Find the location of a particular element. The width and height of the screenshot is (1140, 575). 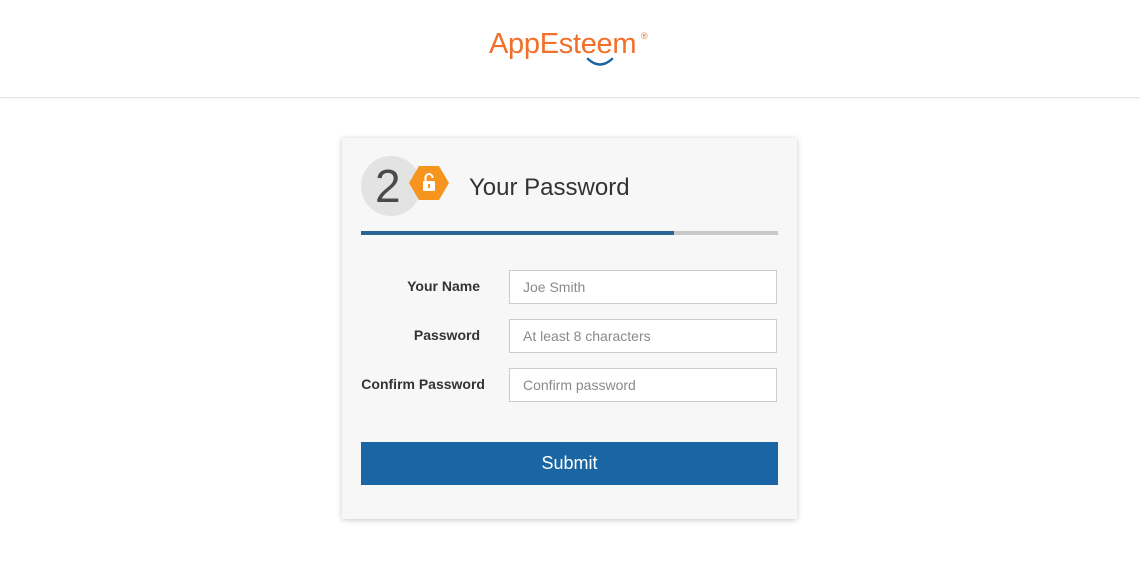

card-title: Your Password is located at coordinates (549, 187).